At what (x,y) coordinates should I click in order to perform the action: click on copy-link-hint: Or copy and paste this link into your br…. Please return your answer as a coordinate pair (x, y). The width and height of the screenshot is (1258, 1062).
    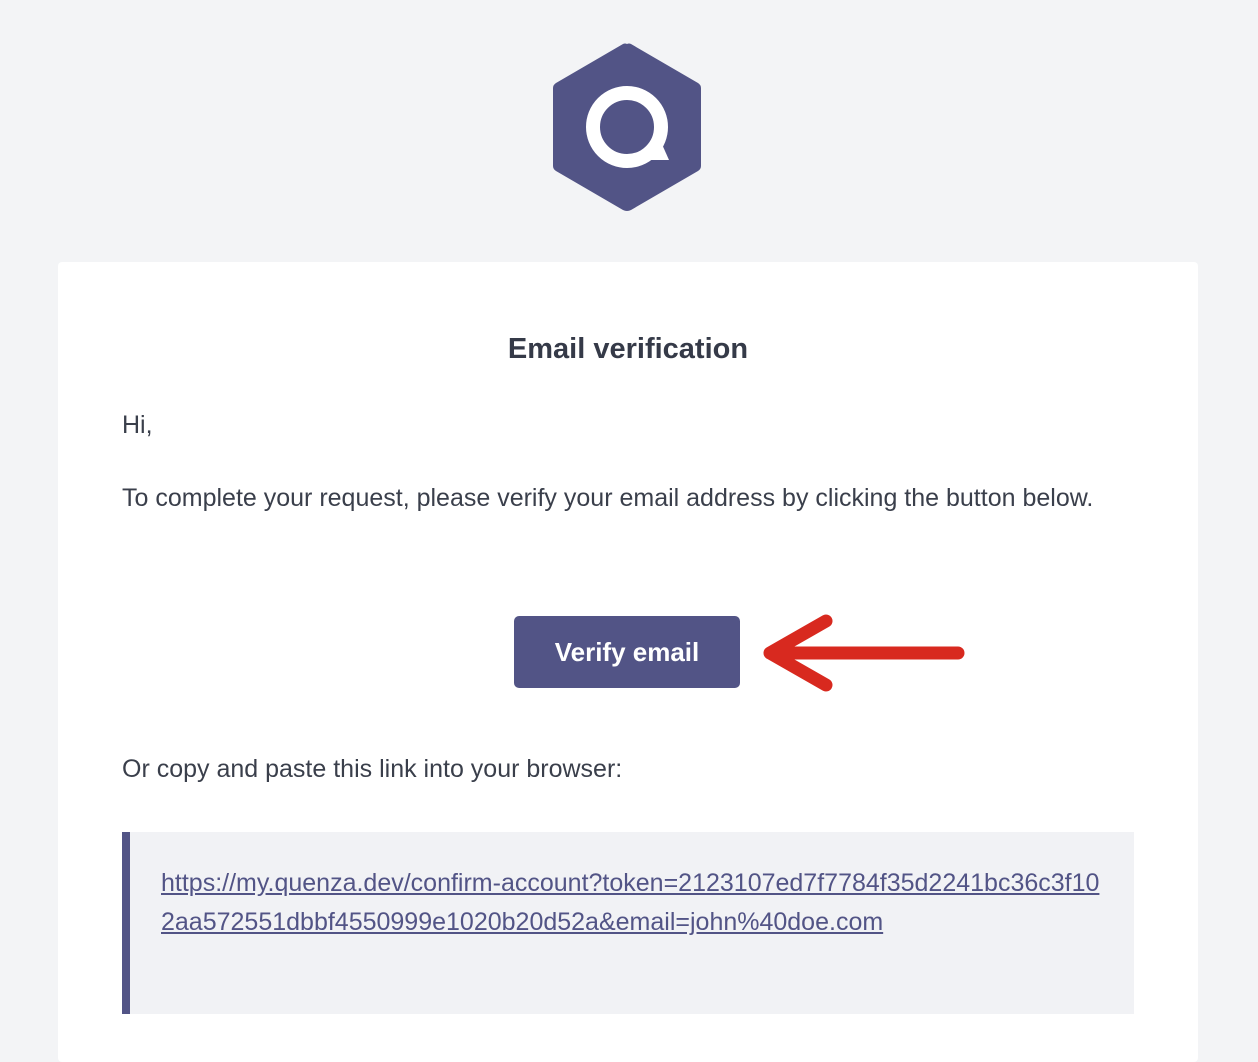
    Looking at the image, I should click on (372, 769).